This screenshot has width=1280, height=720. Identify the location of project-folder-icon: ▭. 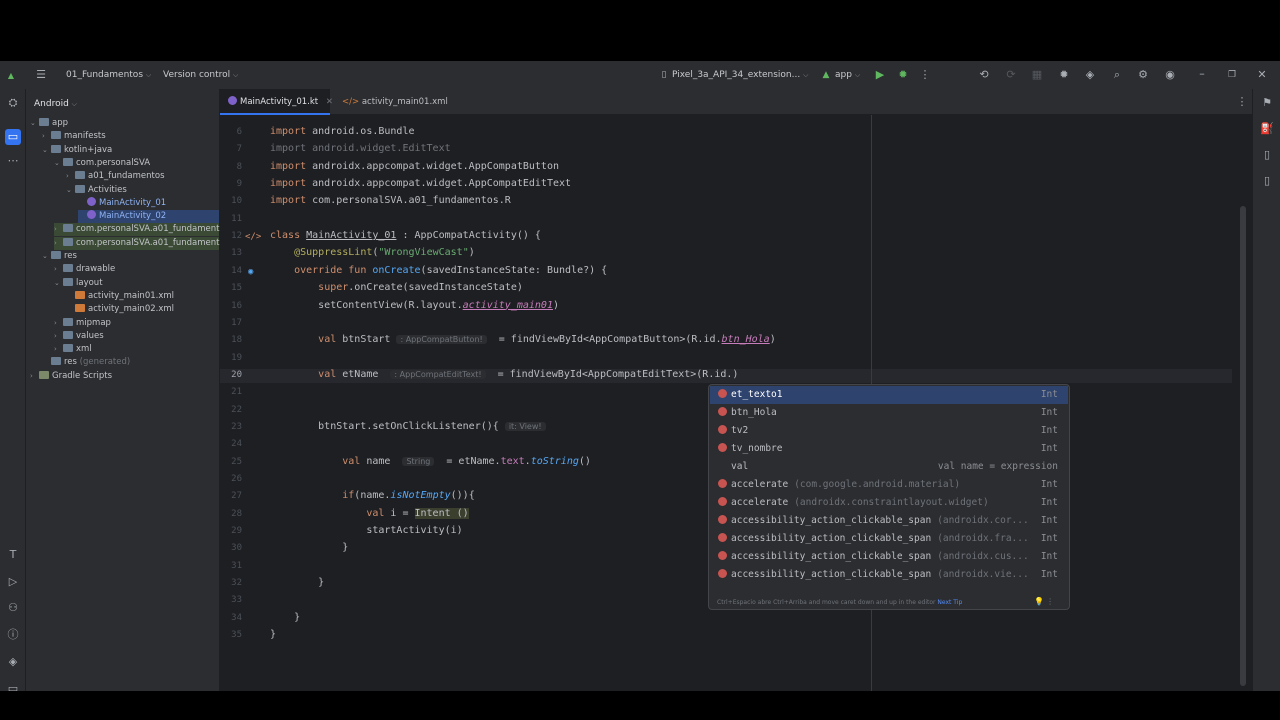
(13, 137).